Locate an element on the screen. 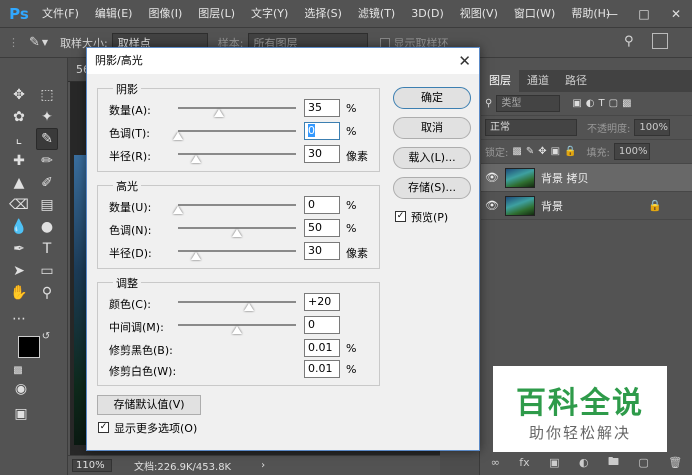 The image size is (692, 475). maximize-icon: □ is located at coordinates (644, 14).